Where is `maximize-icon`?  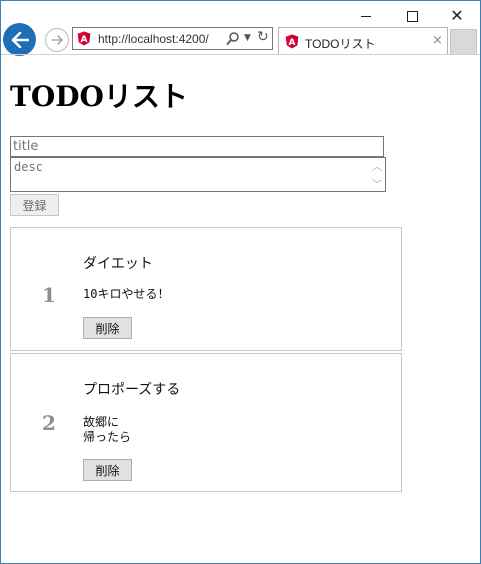 maximize-icon is located at coordinates (412, 16).